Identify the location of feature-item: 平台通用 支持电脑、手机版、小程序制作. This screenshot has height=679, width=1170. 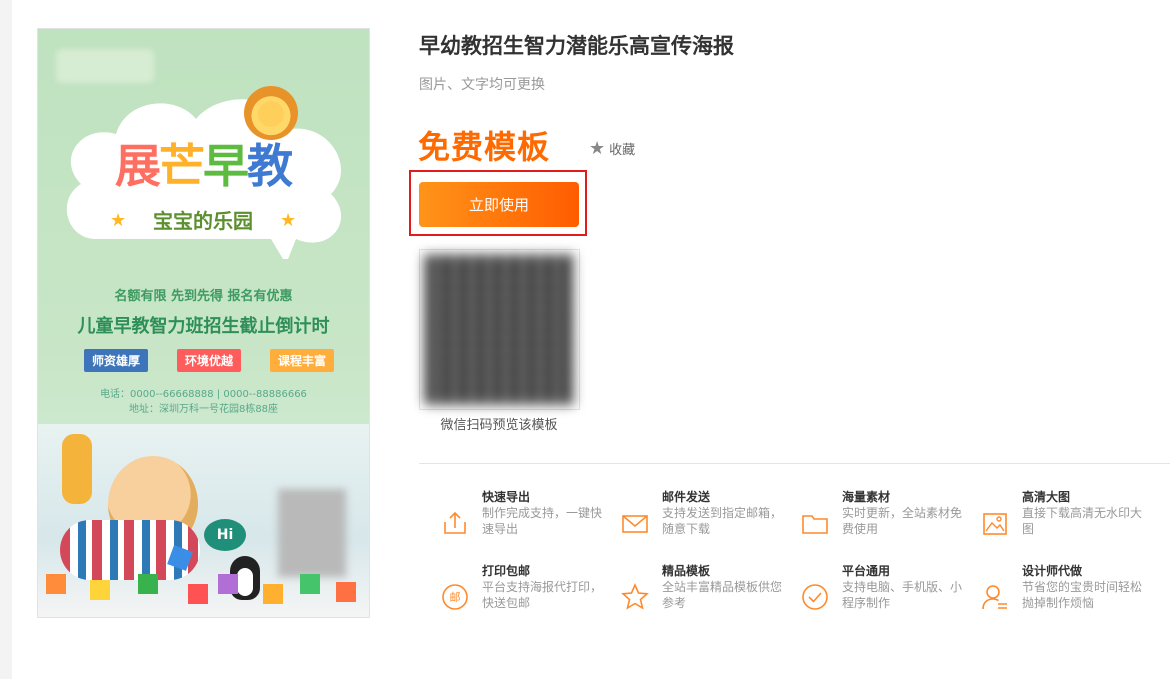
(890, 590).